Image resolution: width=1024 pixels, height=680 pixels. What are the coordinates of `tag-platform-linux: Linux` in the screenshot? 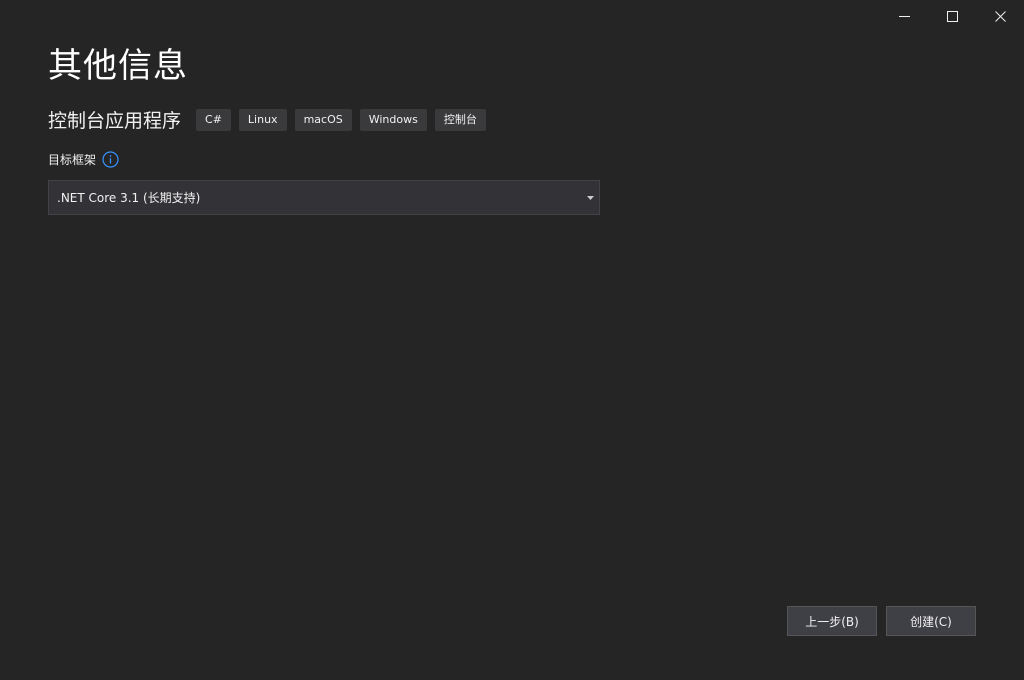 It's located at (262, 119).